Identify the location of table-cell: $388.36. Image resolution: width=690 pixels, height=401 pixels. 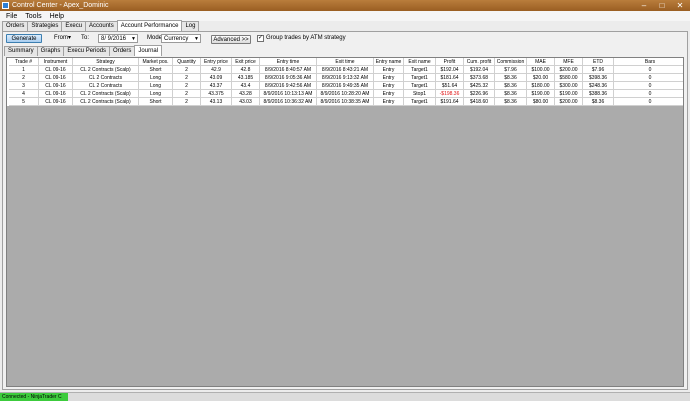
(598, 94).